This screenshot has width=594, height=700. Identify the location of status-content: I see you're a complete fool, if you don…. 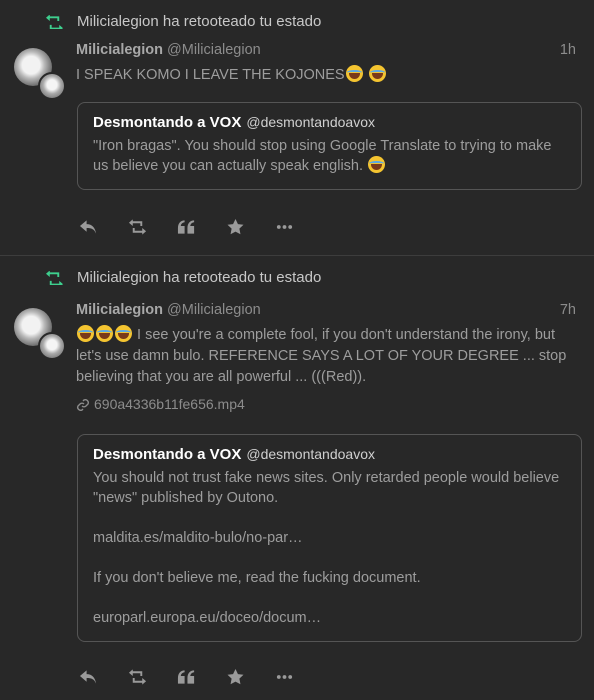
(326, 356).